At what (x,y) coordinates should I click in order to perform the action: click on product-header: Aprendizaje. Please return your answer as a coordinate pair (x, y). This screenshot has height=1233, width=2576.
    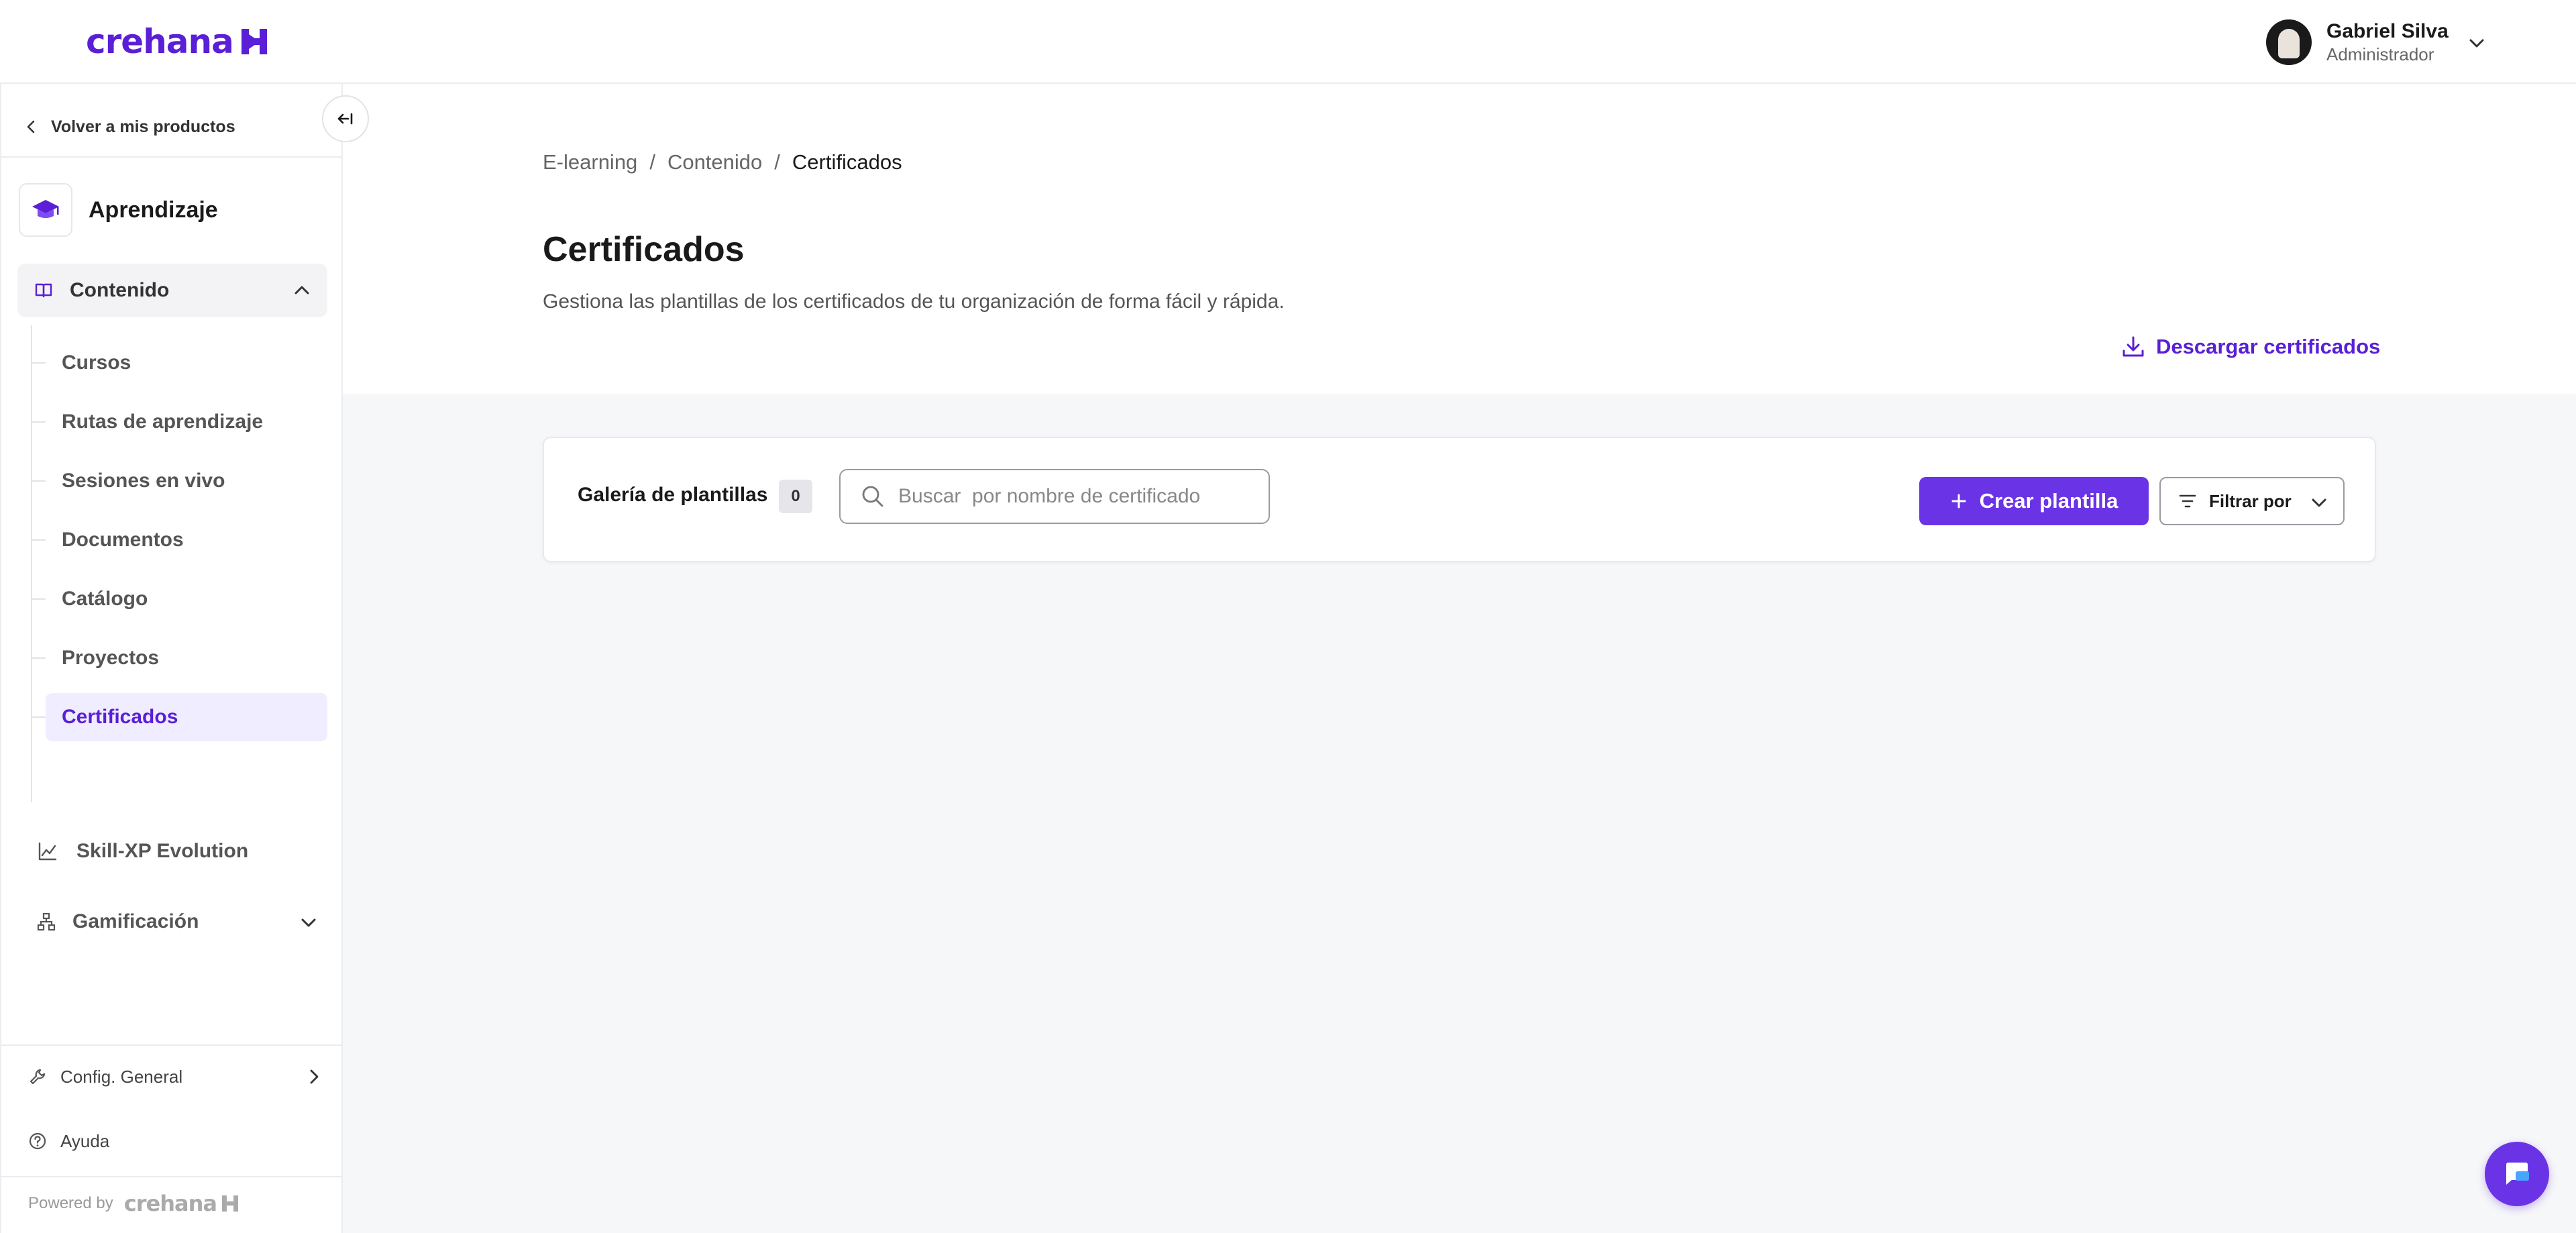
    Looking at the image, I should click on (118, 210).